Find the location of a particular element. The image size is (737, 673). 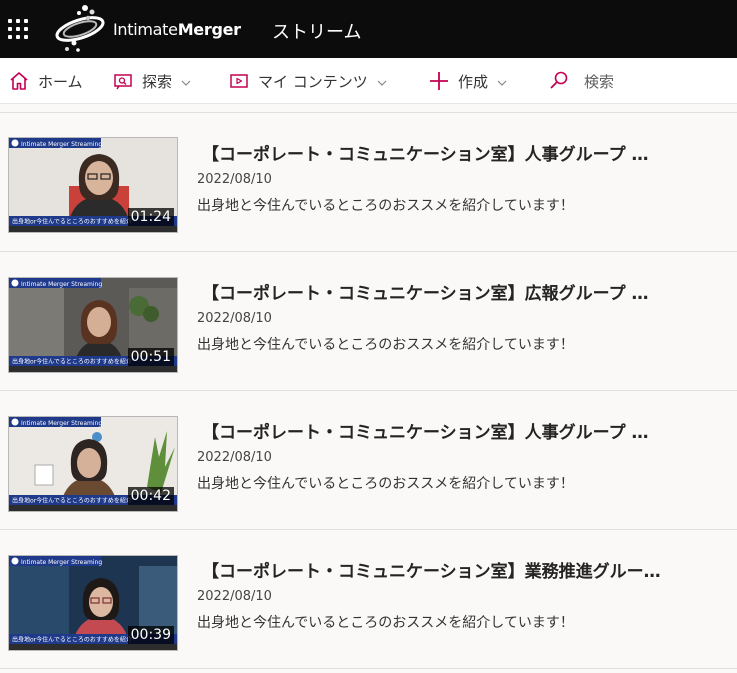

duration-badge: 00:39 is located at coordinates (150, 635).